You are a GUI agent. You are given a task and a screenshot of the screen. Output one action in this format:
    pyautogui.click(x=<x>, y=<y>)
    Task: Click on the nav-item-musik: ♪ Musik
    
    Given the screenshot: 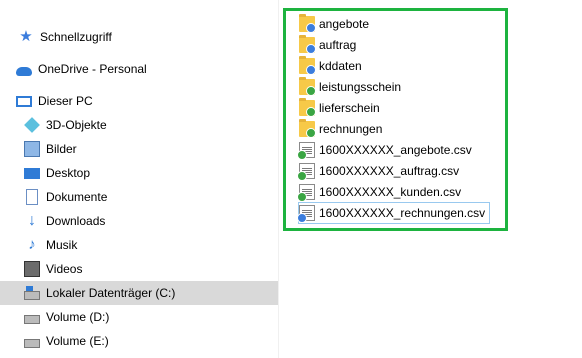 What is the action you would take?
    pyautogui.click(x=139, y=245)
    